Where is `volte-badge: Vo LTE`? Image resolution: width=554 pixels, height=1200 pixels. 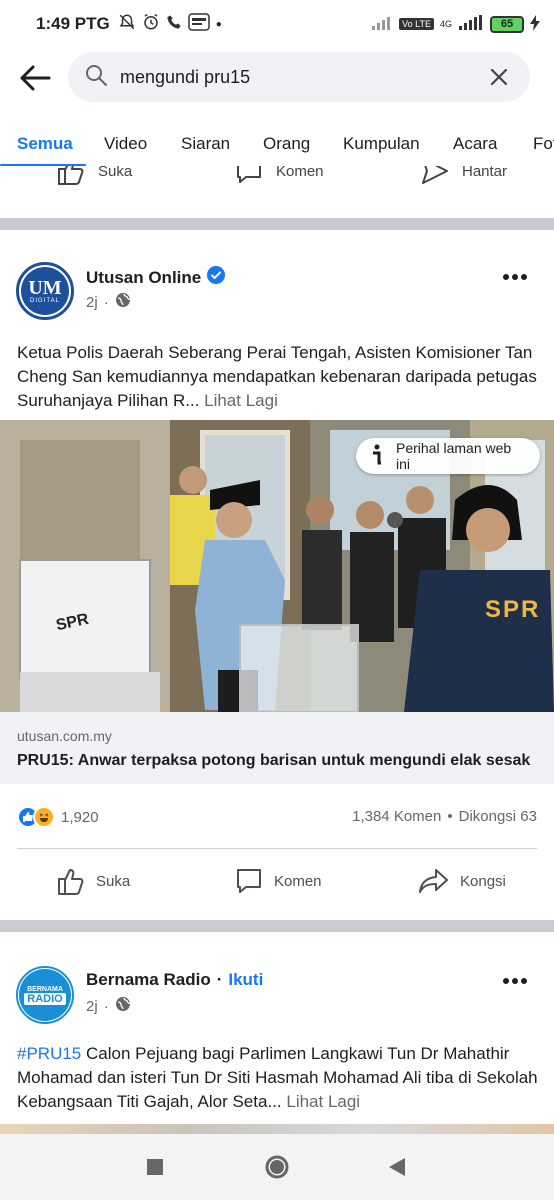 volte-badge: Vo LTE is located at coordinates (416, 24).